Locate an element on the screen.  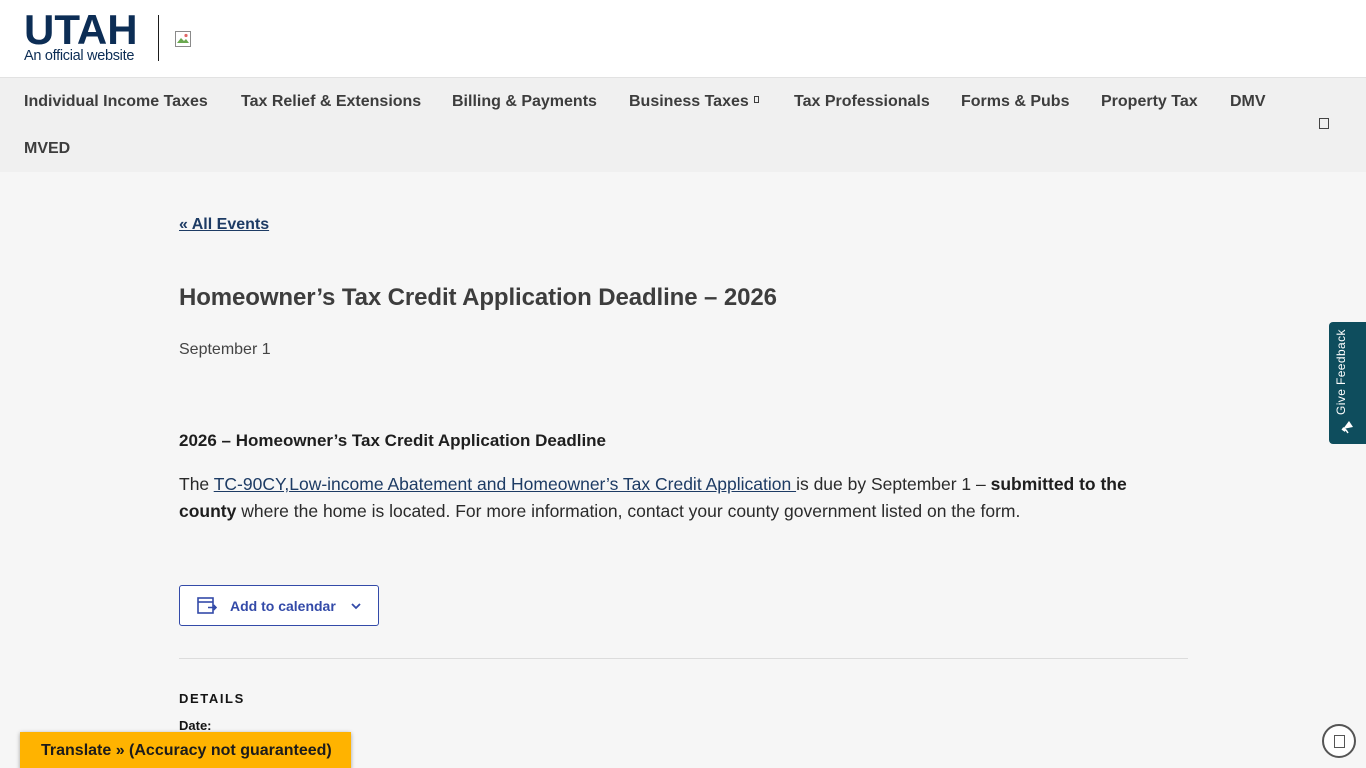
details-separator is located at coordinates (683, 658).